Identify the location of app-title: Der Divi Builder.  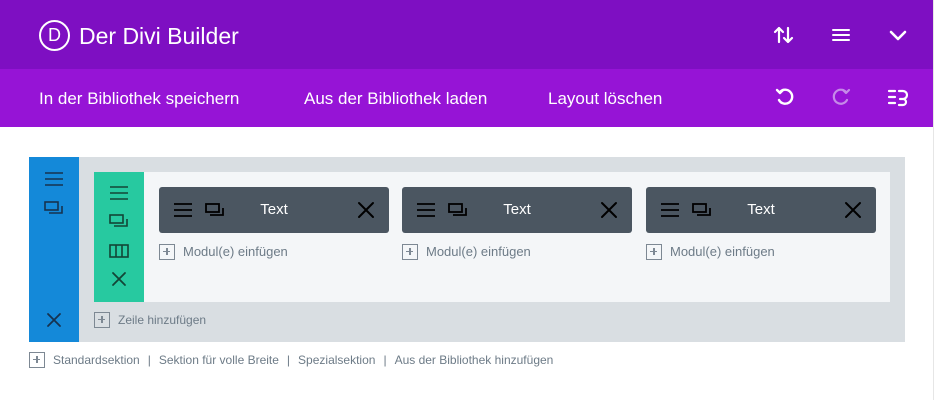
(159, 36).